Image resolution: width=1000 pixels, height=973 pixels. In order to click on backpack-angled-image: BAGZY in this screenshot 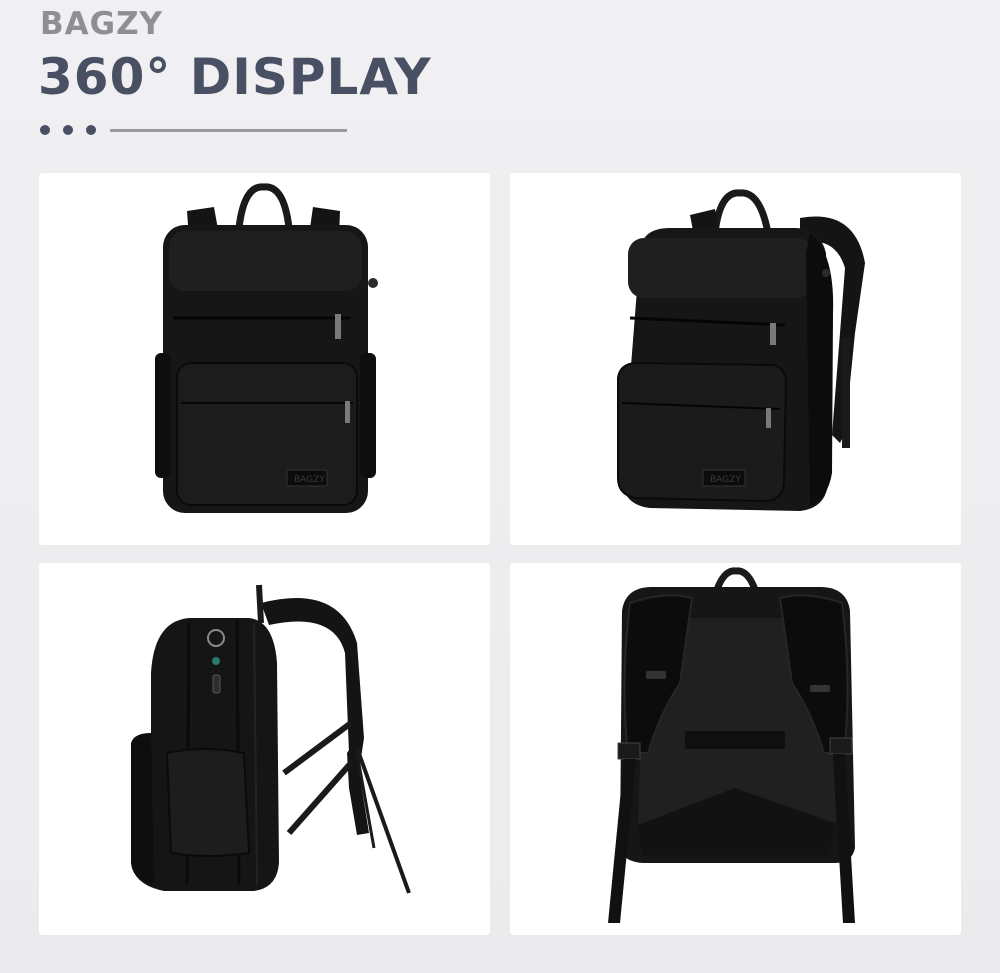, I will do `click(741, 350)`.